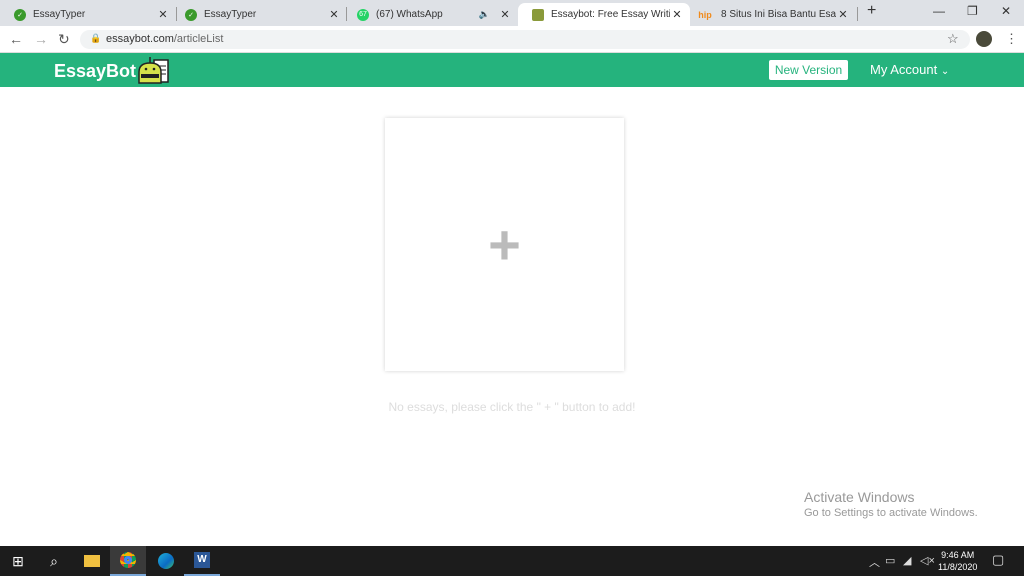 The height and width of the screenshot is (576, 1024). Describe the element at coordinates (610, 14) in the screenshot. I see `tab-title: Essaybot: Free Essay Writing To` at that location.